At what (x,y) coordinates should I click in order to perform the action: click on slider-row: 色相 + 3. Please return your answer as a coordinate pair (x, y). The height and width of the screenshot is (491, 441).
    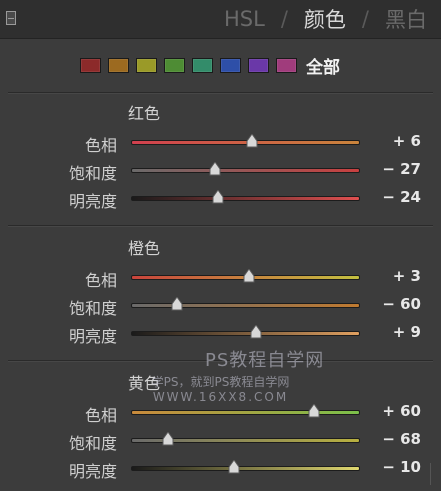
    Looking at the image, I should click on (220, 278).